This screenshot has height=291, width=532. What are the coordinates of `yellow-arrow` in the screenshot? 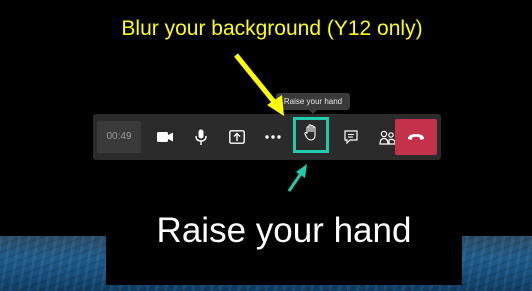 It's located at (259, 84).